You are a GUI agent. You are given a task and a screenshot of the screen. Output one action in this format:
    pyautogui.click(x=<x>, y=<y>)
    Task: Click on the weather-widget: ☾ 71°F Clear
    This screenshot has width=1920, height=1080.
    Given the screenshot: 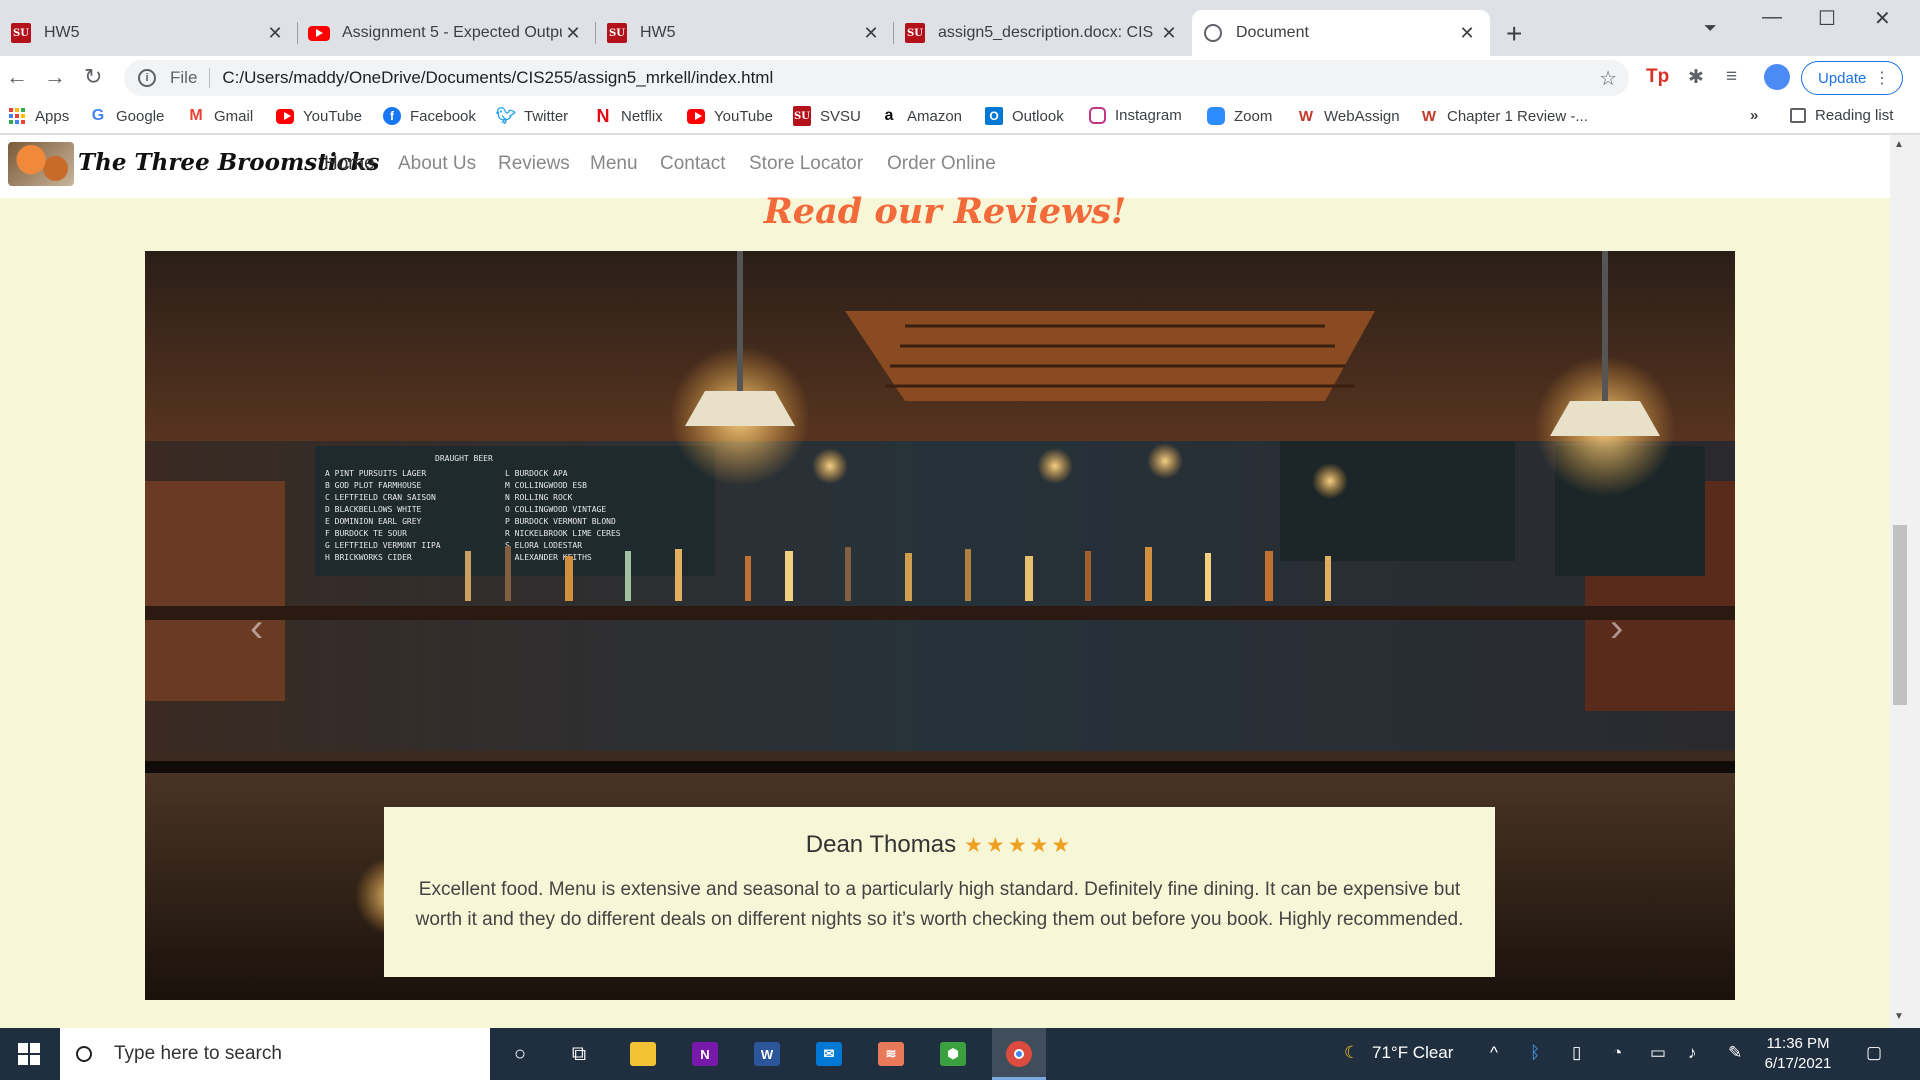 What is the action you would take?
    pyautogui.click(x=1398, y=1053)
    